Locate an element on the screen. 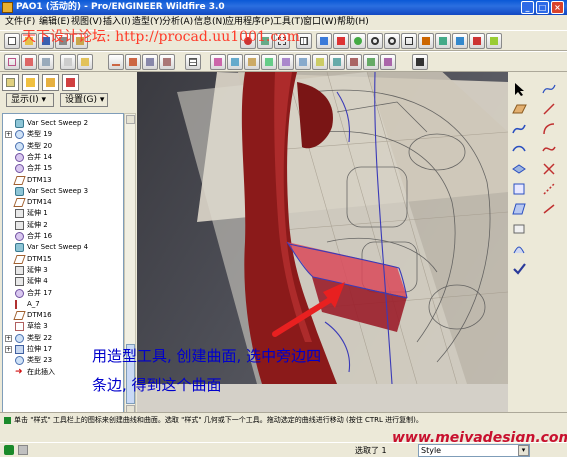  new-button is located at coordinates (12, 41).